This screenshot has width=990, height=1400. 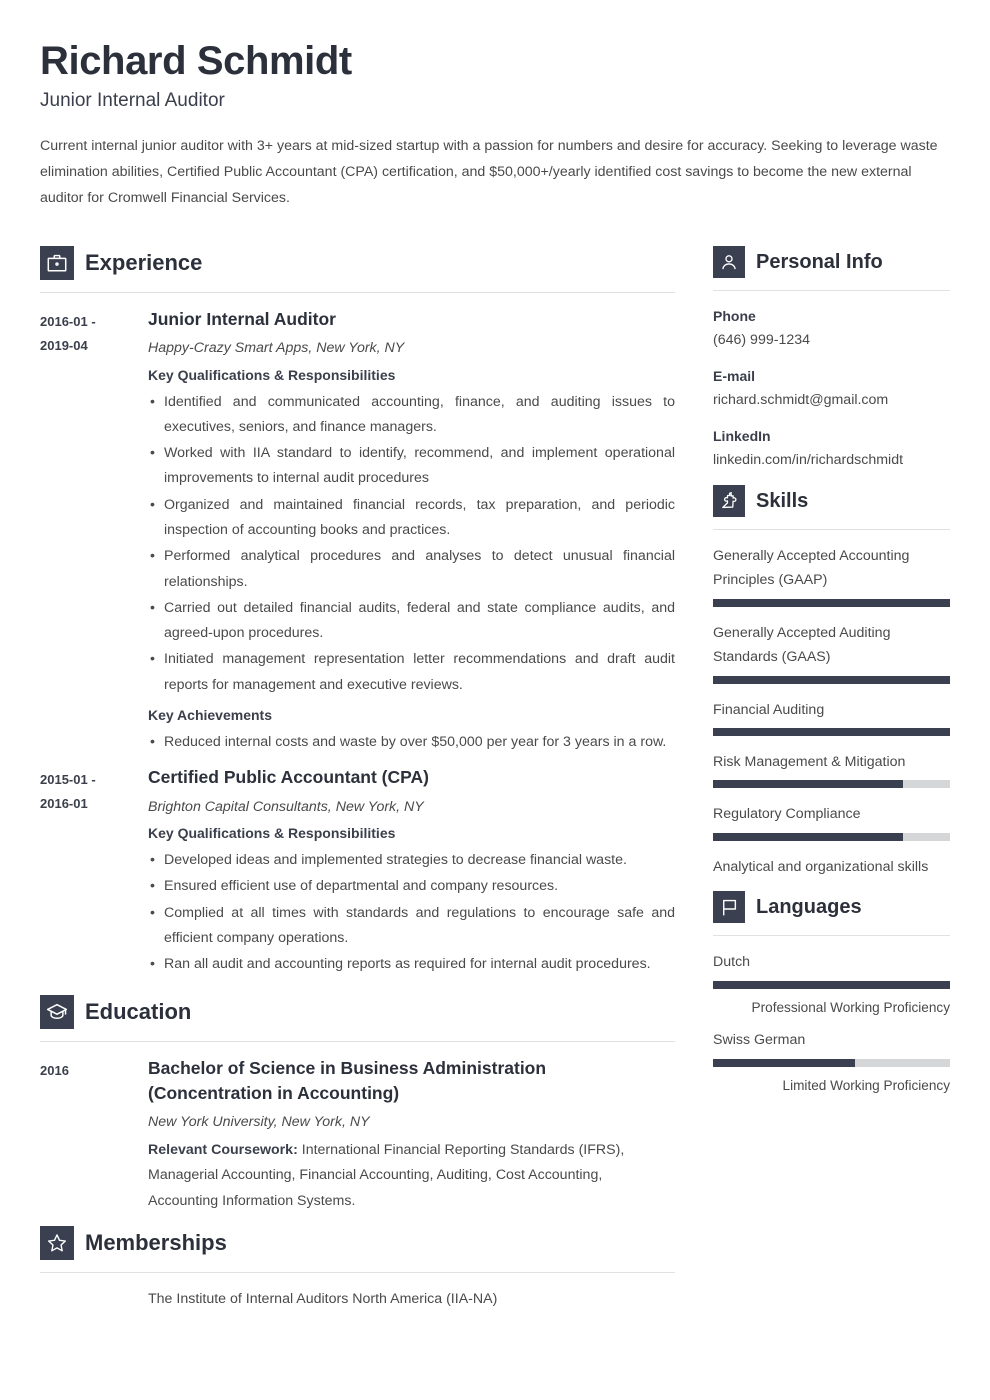 What do you see at coordinates (223, 1150) in the screenshot?
I see `coursework-label: Relevant Coursework:` at bounding box center [223, 1150].